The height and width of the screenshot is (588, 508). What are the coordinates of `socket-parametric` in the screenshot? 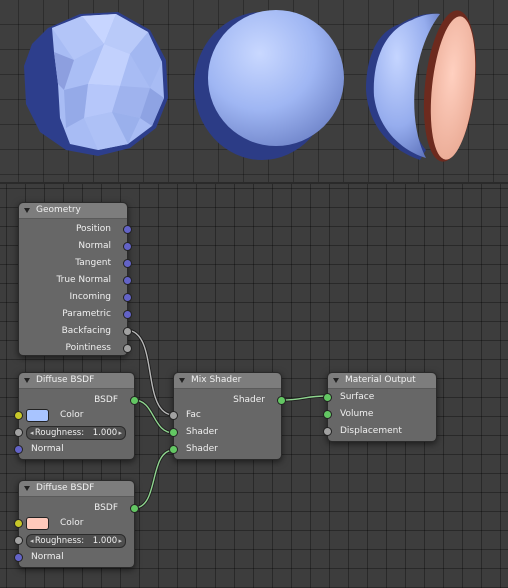 It's located at (127, 314).